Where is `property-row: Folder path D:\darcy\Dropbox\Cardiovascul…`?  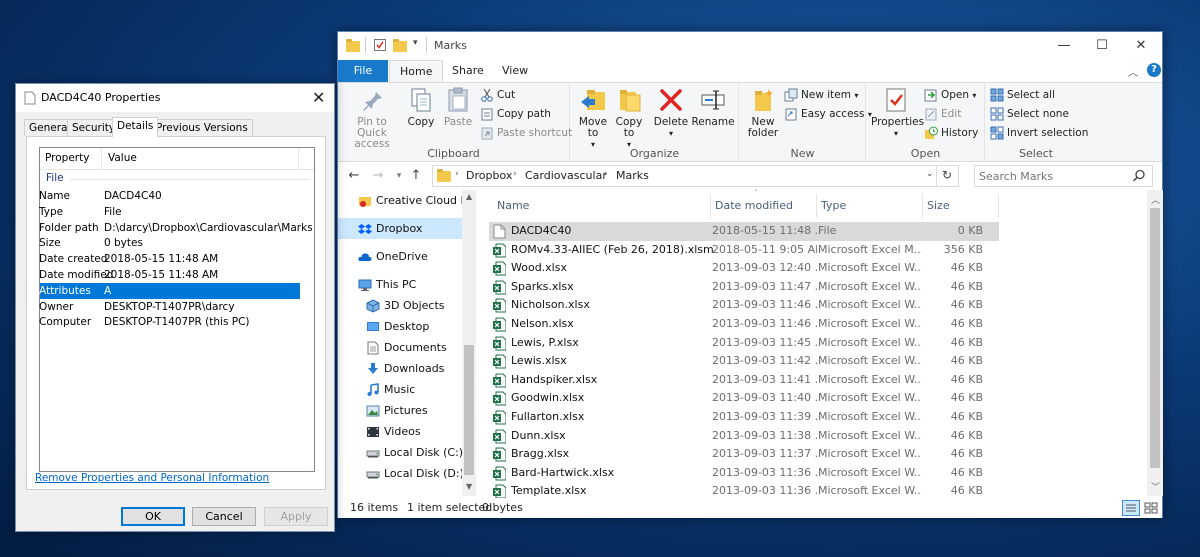 property-row: Folder path D:\darcy\Dropbox\Cardiovascul… is located at coordinates (176, 228).